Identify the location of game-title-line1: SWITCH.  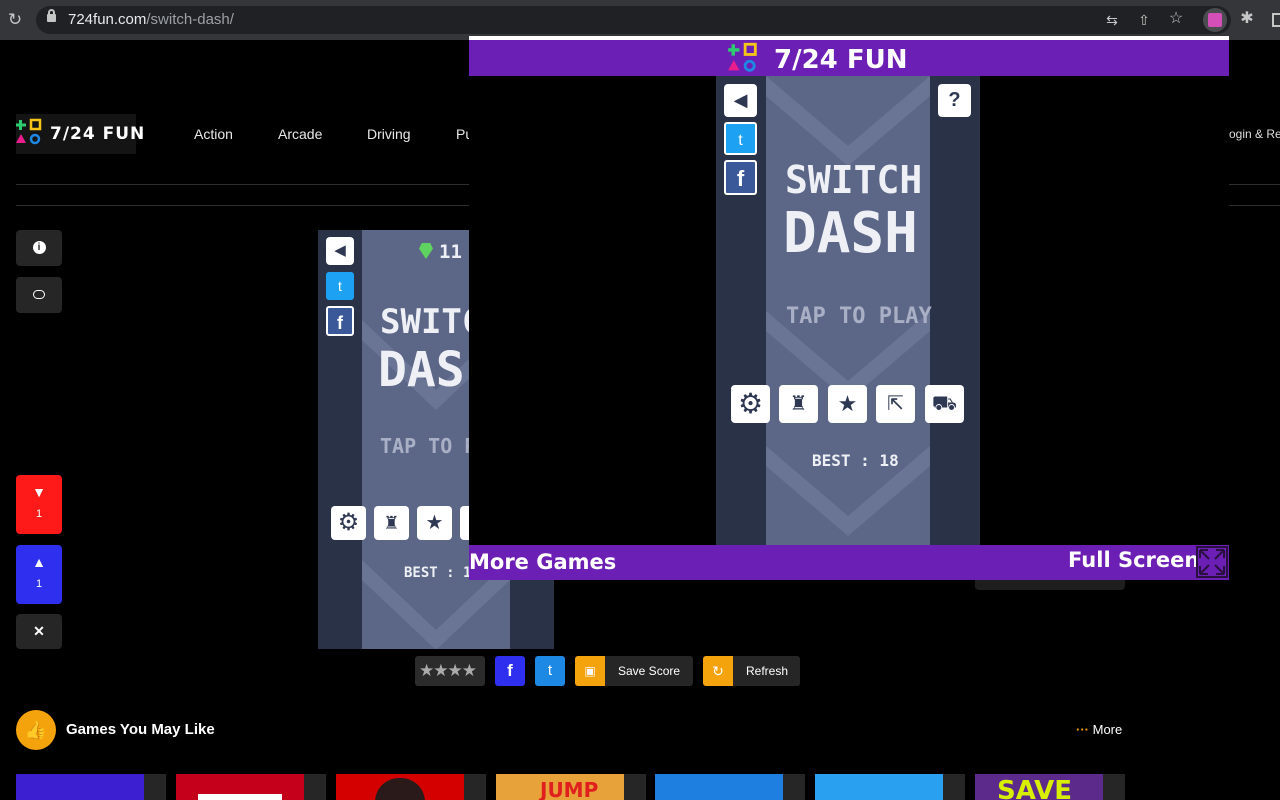
(854, 180).